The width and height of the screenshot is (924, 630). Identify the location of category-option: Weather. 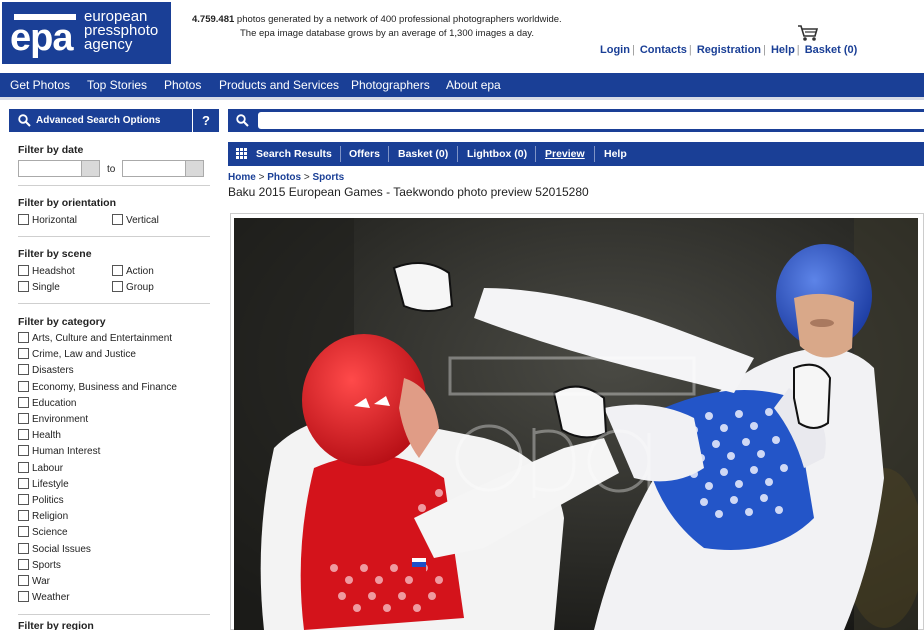
(44, 597).